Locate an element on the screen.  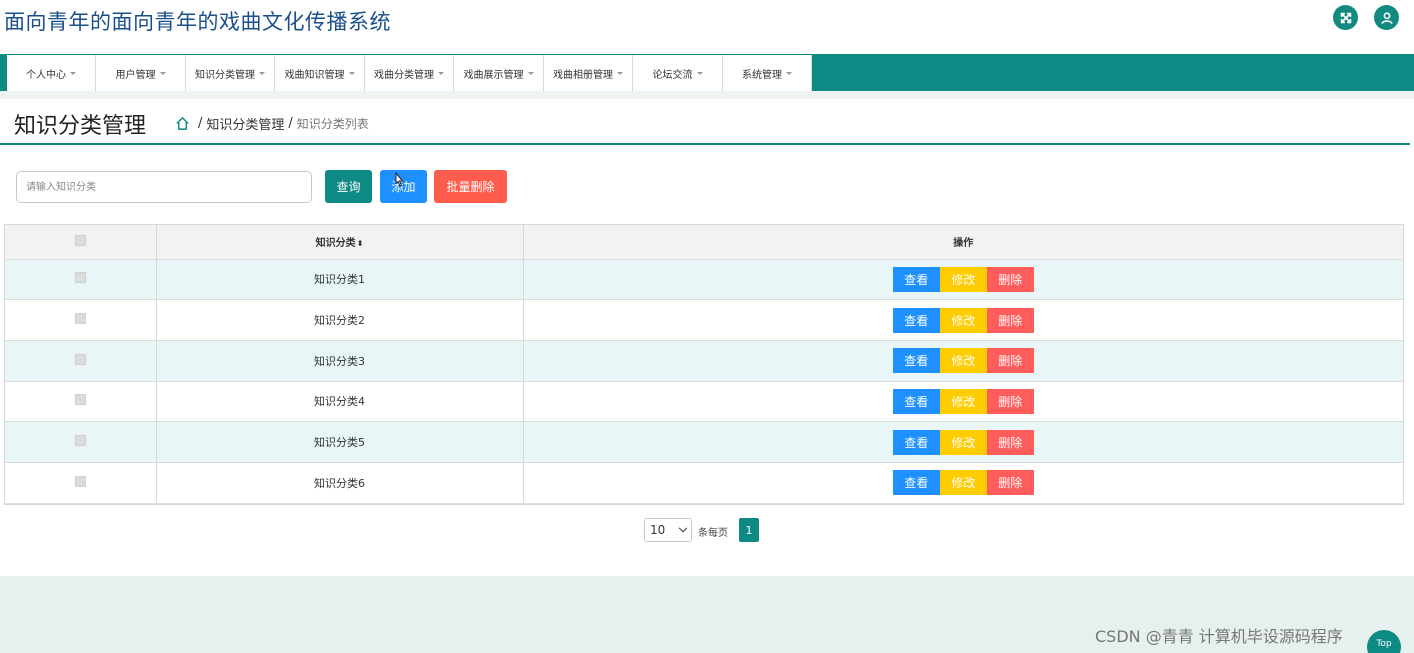
nav-gap is located at coordinates (707, 95).